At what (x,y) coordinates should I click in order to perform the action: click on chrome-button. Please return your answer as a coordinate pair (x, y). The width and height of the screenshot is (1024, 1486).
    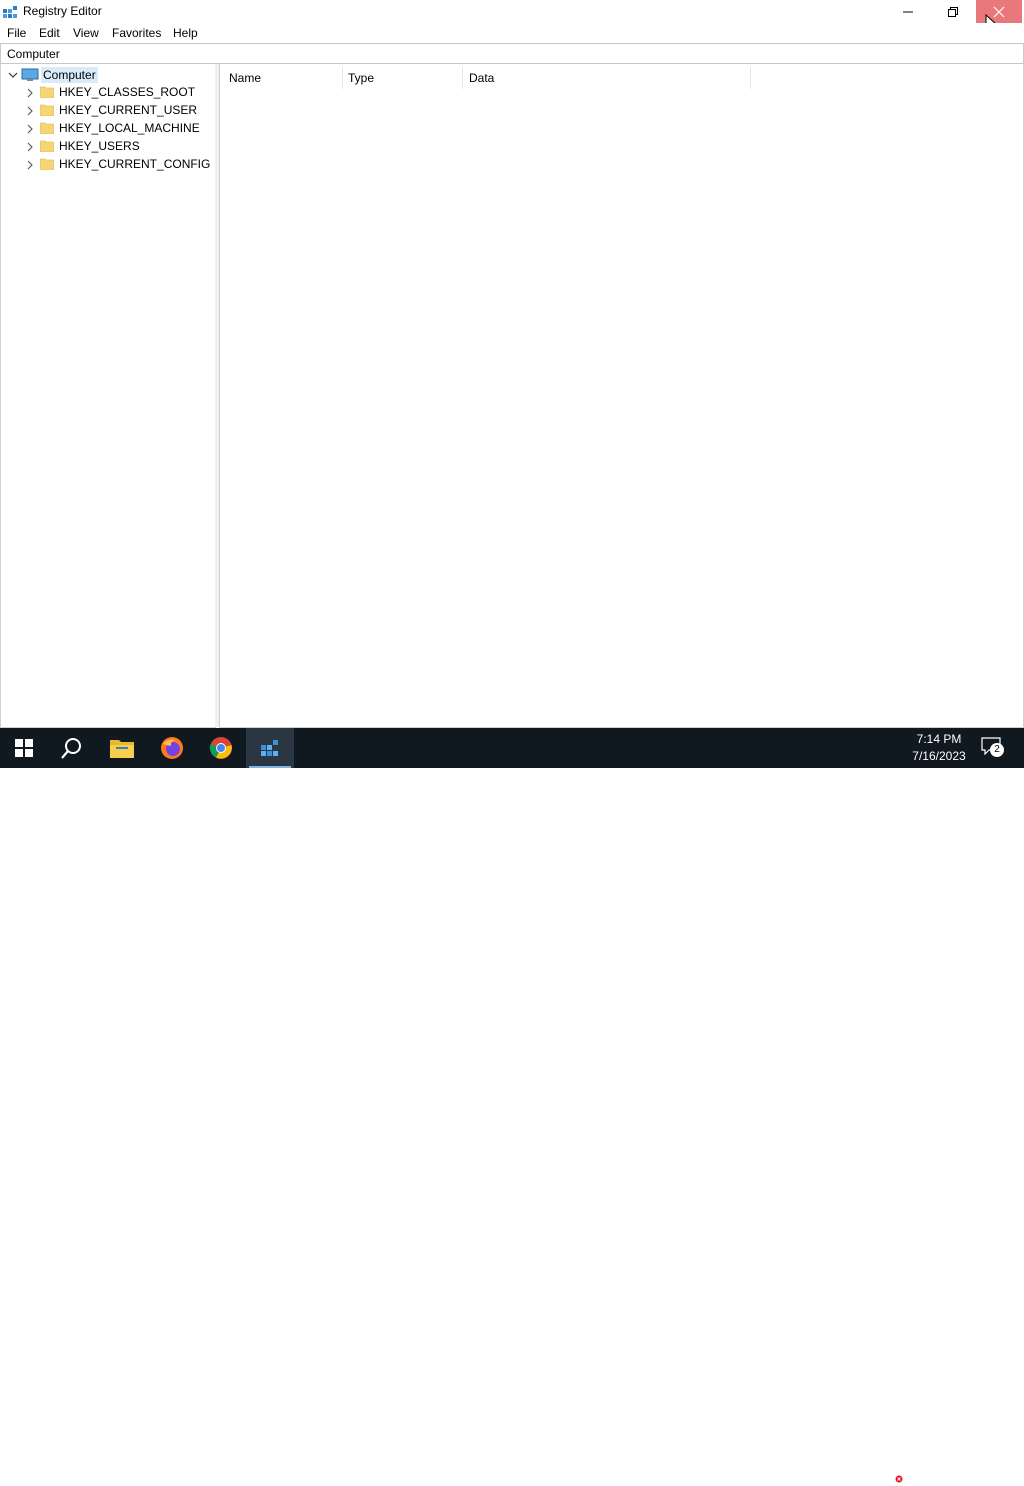
    Looking at the image, I should click on (221, 748).